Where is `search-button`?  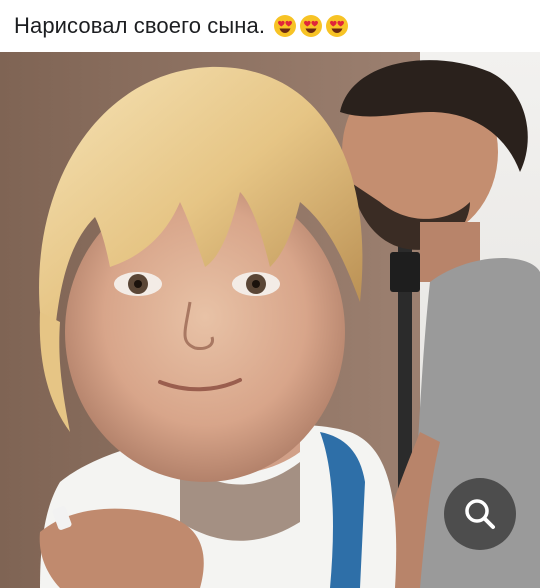
search-button is located at coordinates (480, 514).